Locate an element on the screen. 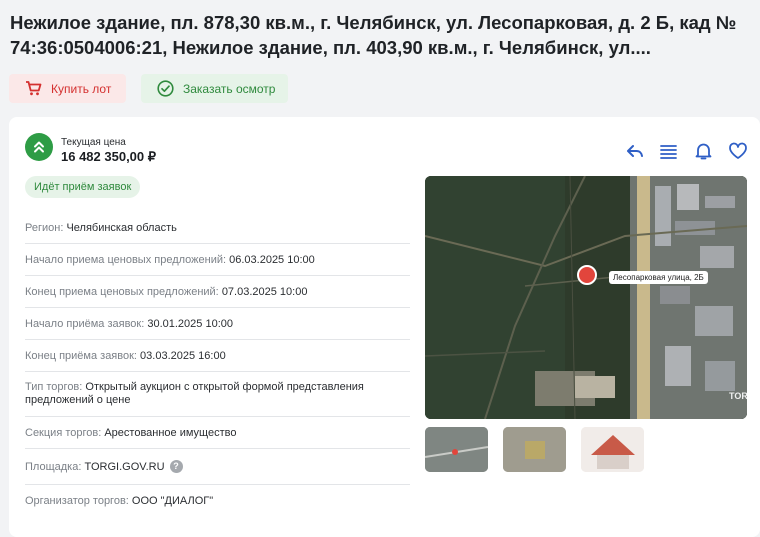 This screenshot has height=537, width=760. list-icon is located at coordinates (668, 151).